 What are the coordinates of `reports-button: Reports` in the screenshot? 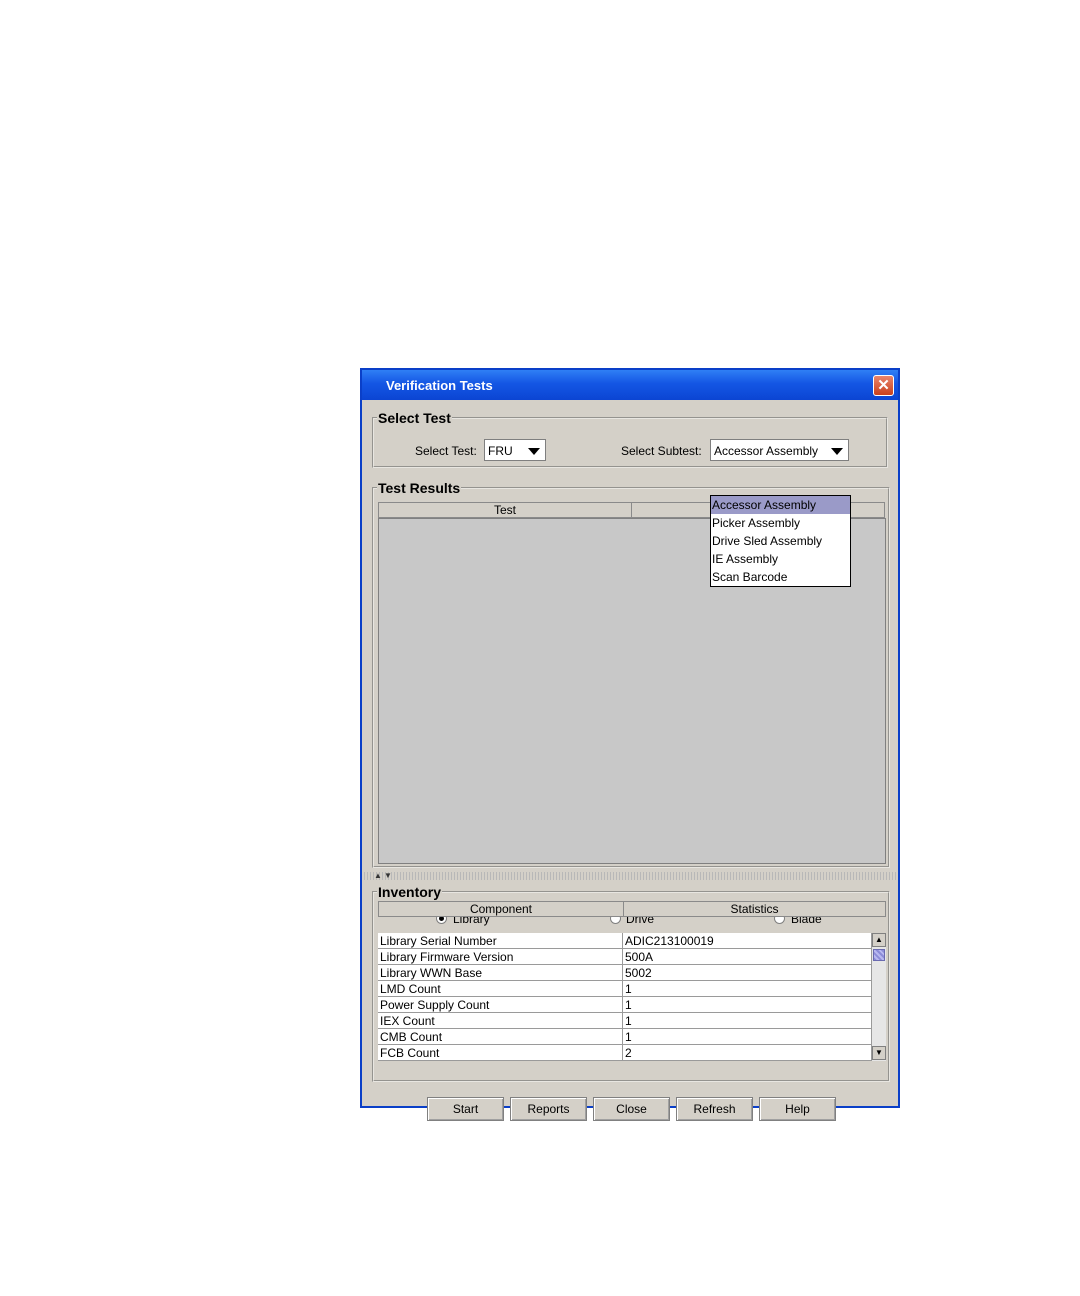 It's located at (548, 1109).